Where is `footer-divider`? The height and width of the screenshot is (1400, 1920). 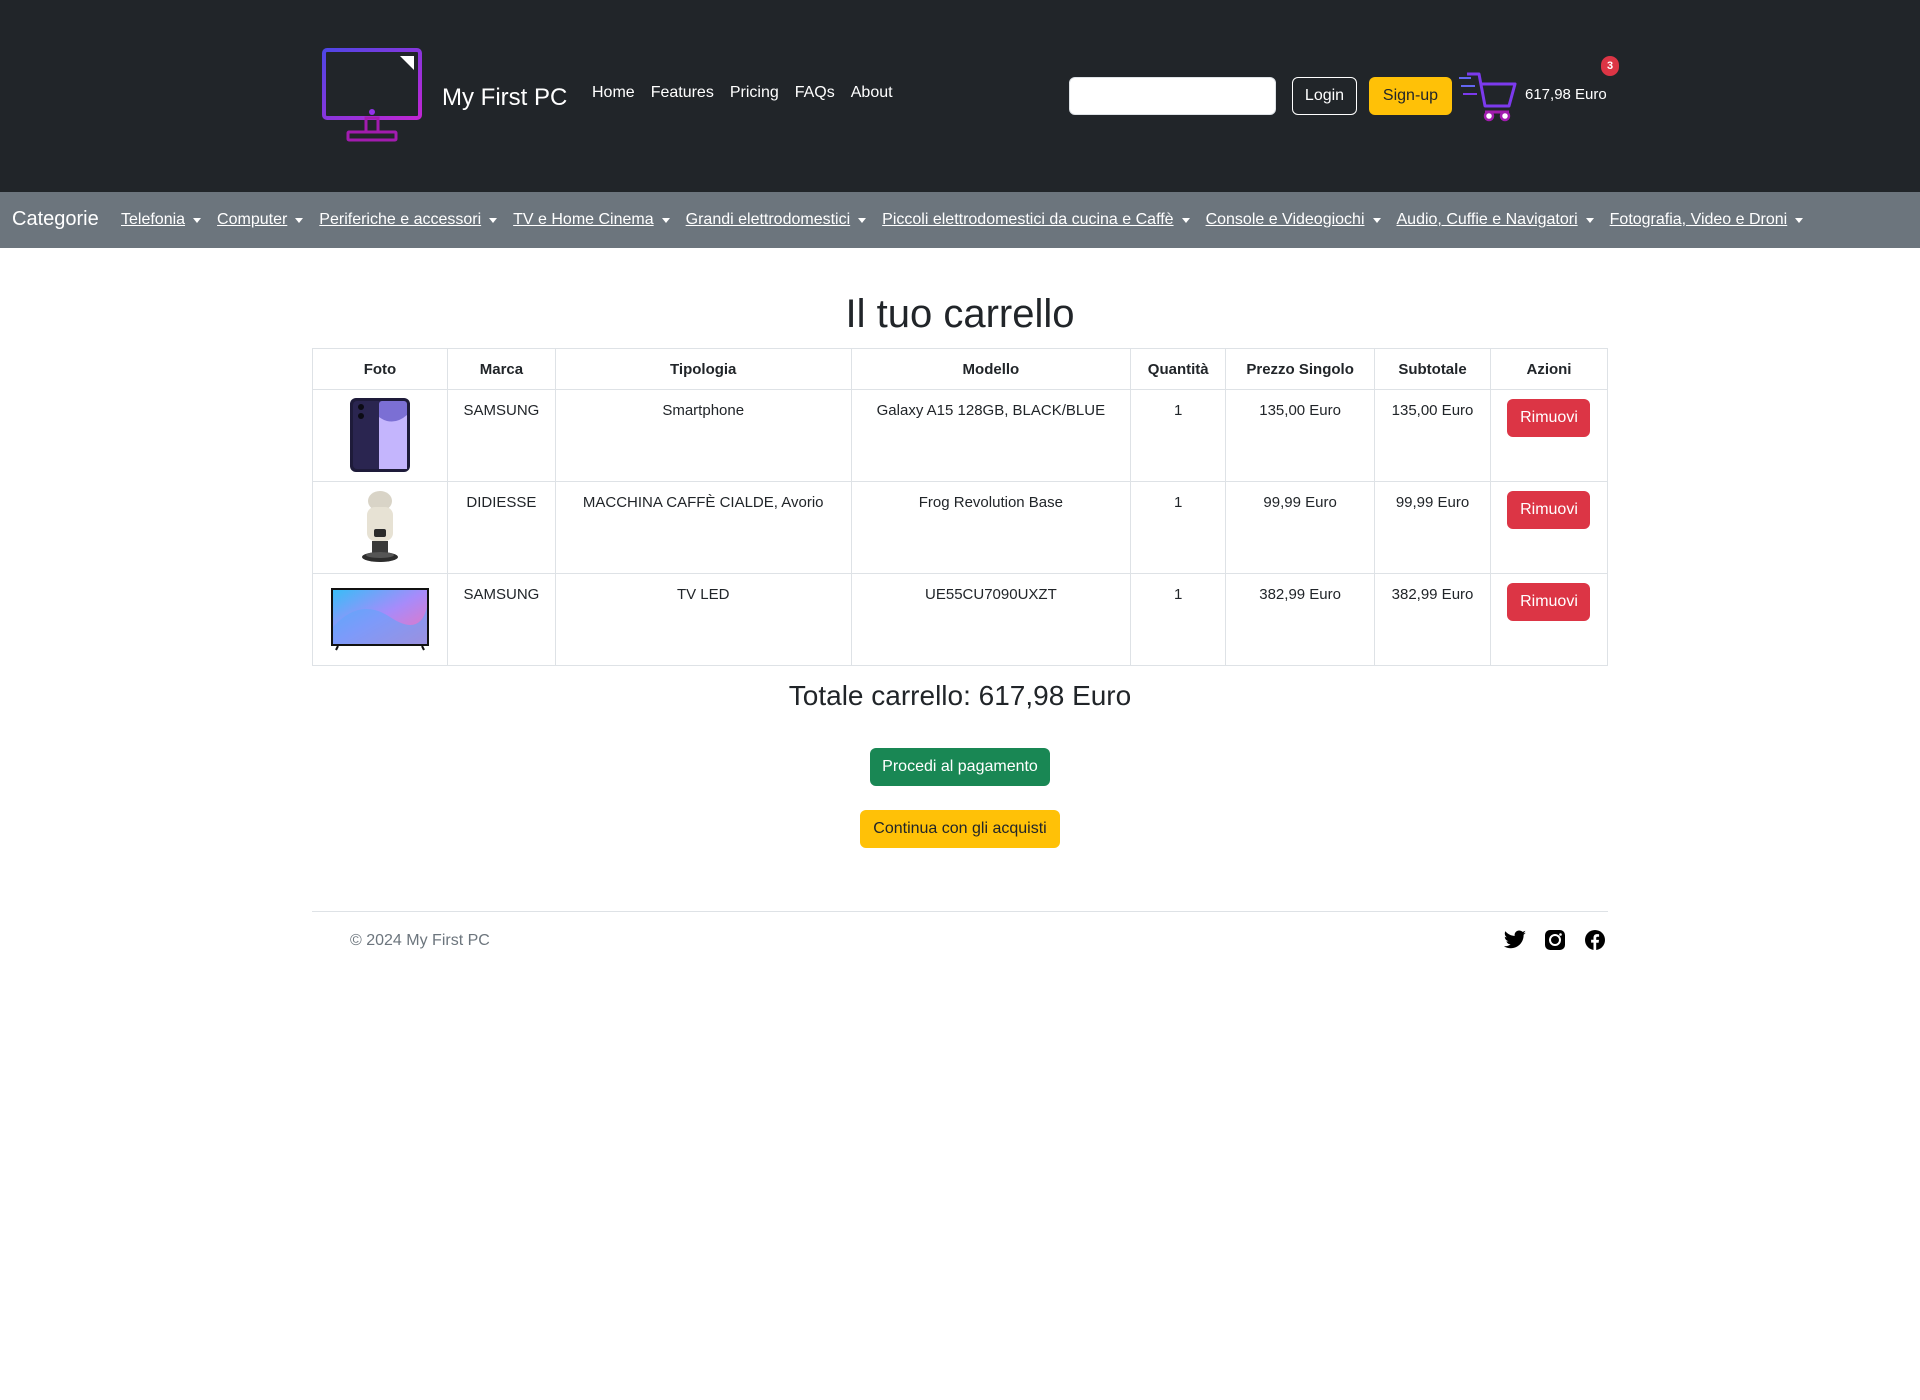 footer-divider is located at coordinates (960, 911).